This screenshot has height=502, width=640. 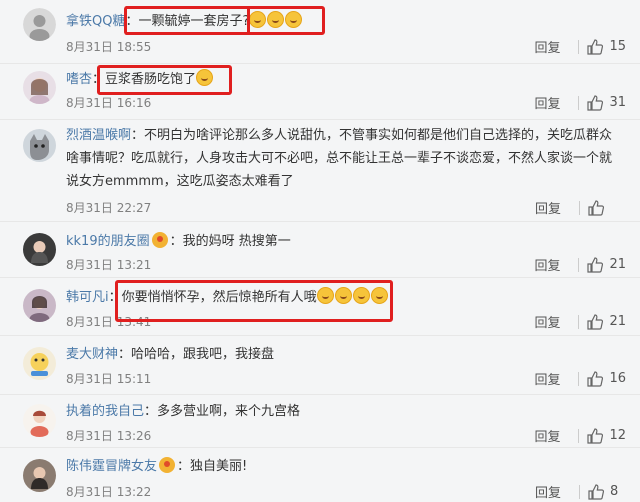 What do you see at coordinates (39, 87) in the screenshot?
I see `girl-avatar-icon` at bounding box center [39, 87].